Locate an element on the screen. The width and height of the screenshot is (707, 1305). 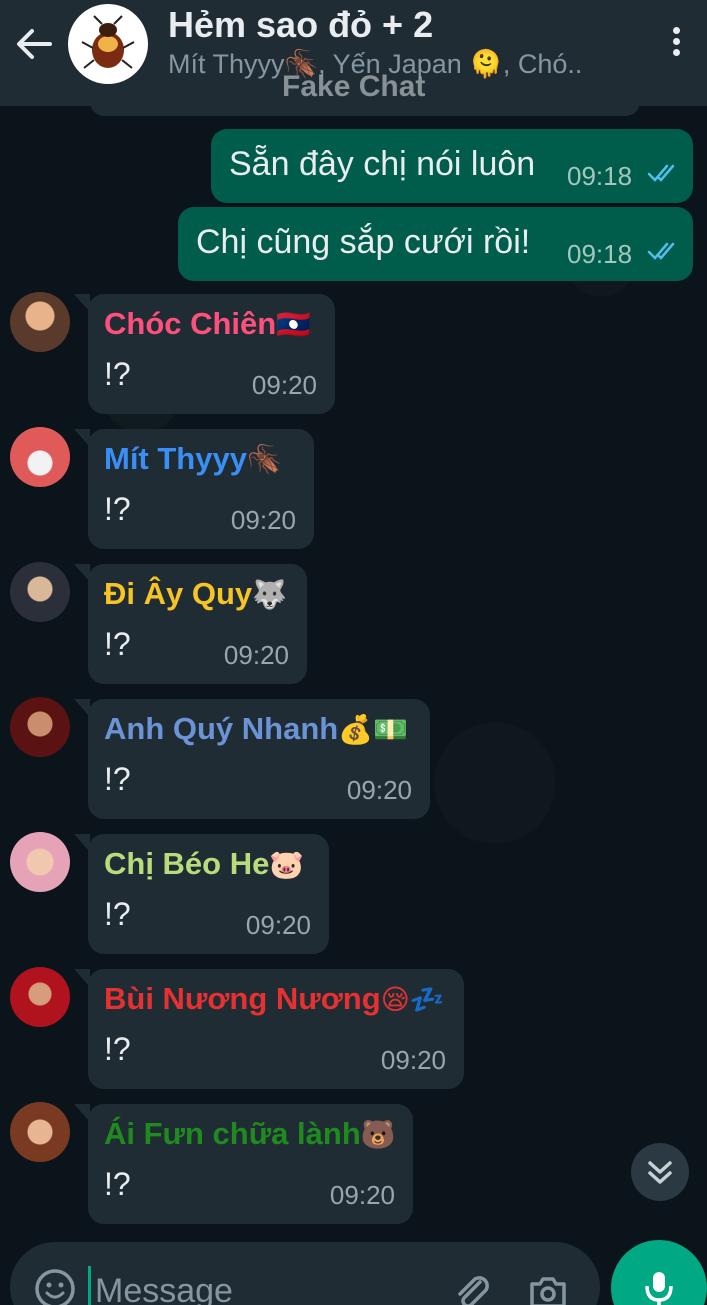
incoming-message: Chóc Chiên🇱🇦 !? 09:20 is located at coordinates (204, 354).